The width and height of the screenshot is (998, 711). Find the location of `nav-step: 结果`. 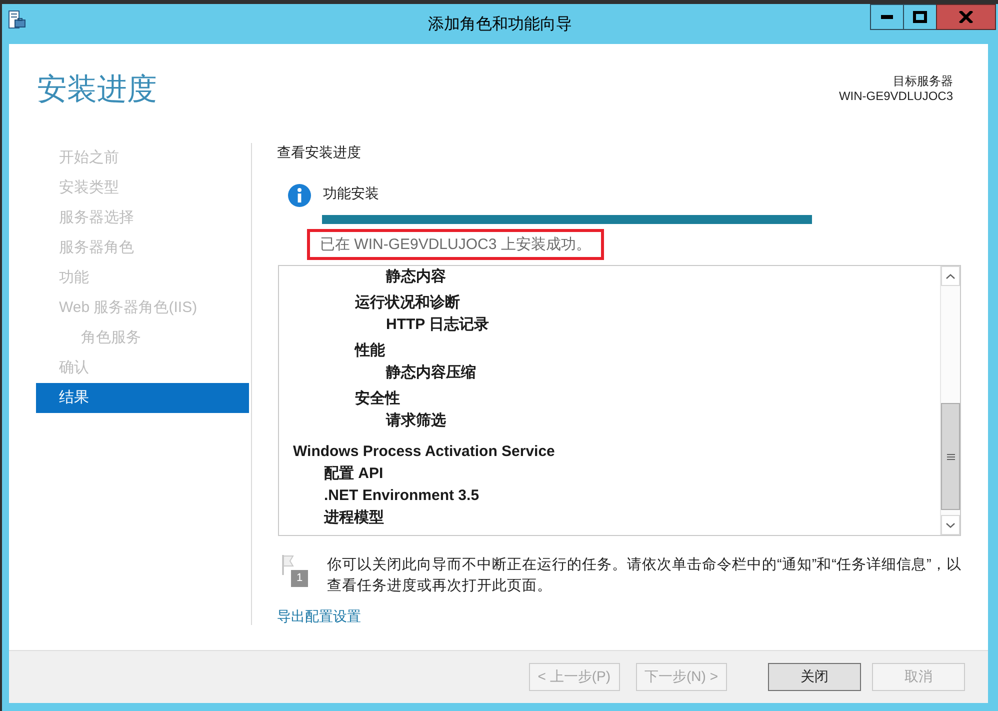

nav-step: 结果 is located at coordinates (142, 398).